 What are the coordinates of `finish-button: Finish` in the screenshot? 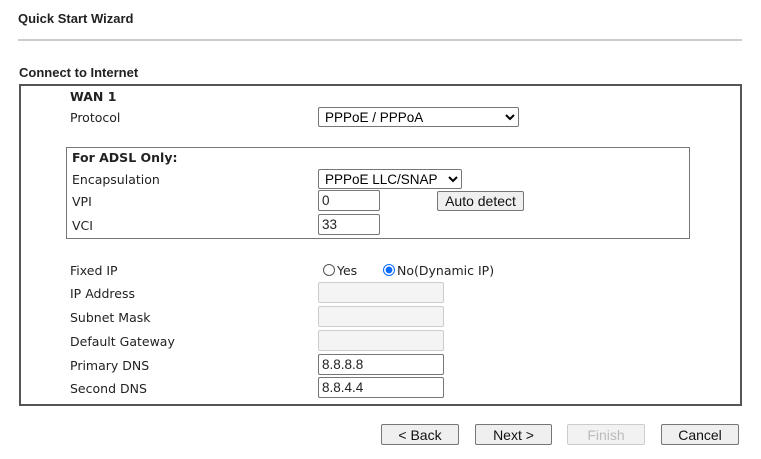 It's located at (606, 434).